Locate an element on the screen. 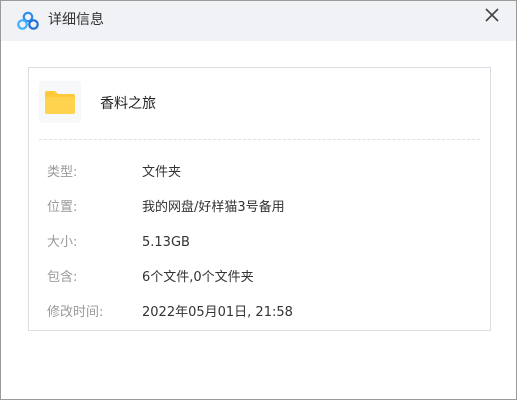 The height and width of the screenshot is (400, 517). cloud-logo-icon is located at coordinates (28, 21).